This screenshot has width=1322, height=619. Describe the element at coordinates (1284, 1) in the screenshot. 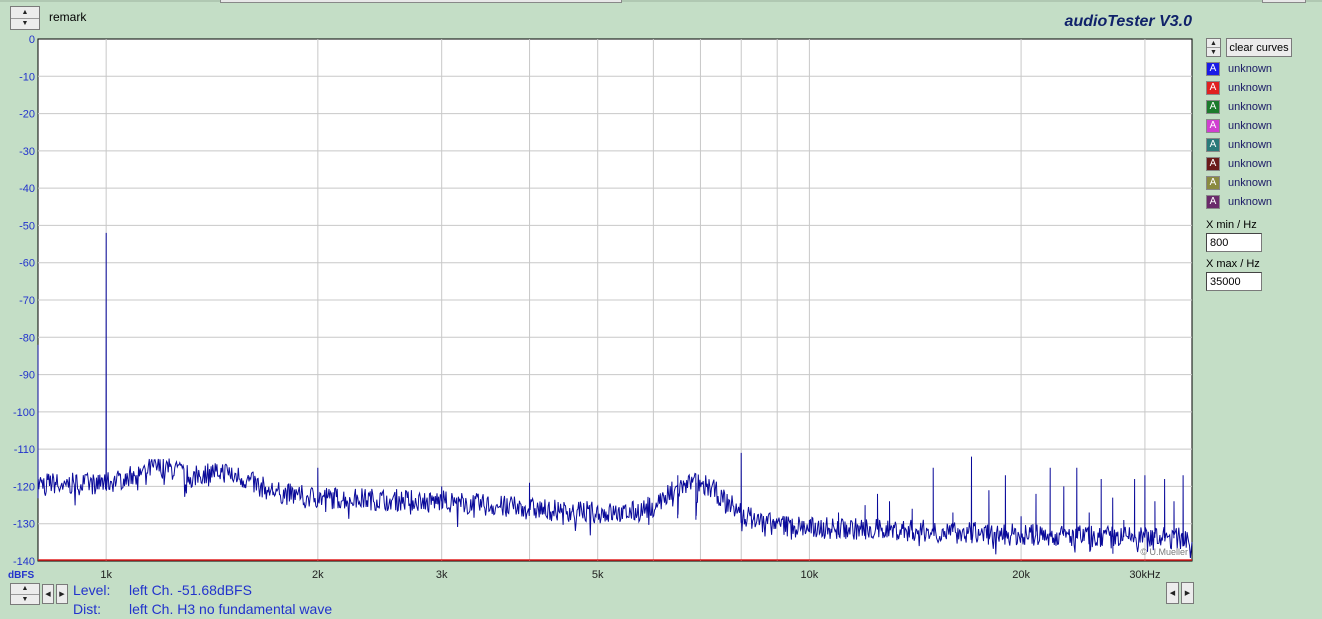

I see `window-top-tab` at that location.